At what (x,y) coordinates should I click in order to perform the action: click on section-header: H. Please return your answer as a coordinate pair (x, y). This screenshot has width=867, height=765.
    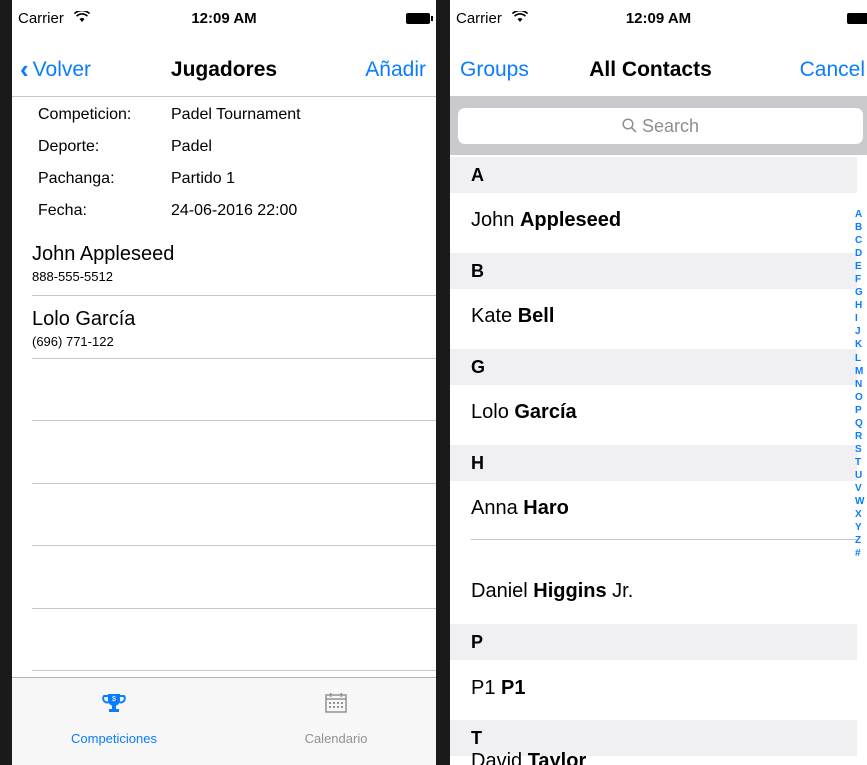
    Looking at the image, I should click on (653, 463).